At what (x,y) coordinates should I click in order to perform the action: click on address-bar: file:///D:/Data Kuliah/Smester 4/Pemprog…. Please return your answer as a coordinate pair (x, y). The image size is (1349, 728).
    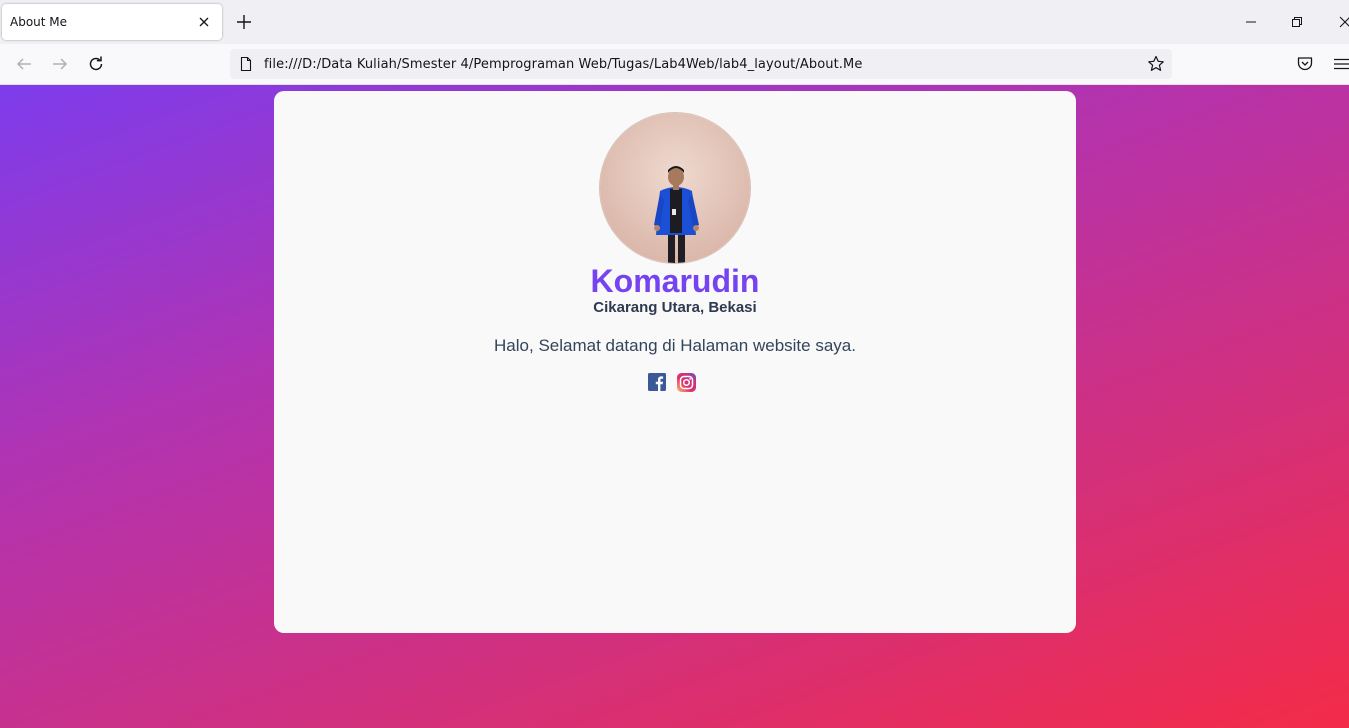
    Looking at the image, I should click on (701, 64).